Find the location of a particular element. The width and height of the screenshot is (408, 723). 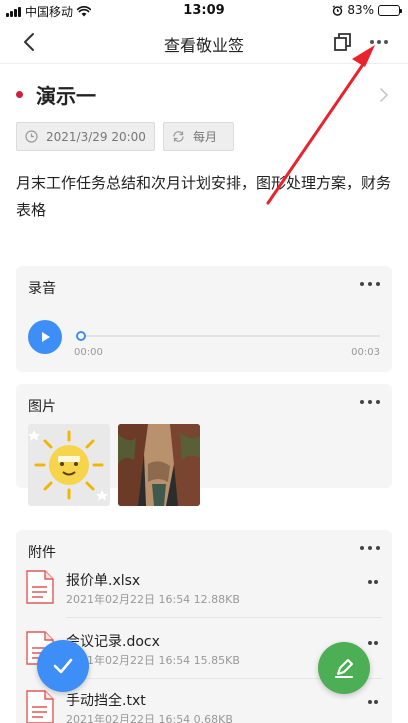

status-right: 83% is located at coordinates (367, 10).